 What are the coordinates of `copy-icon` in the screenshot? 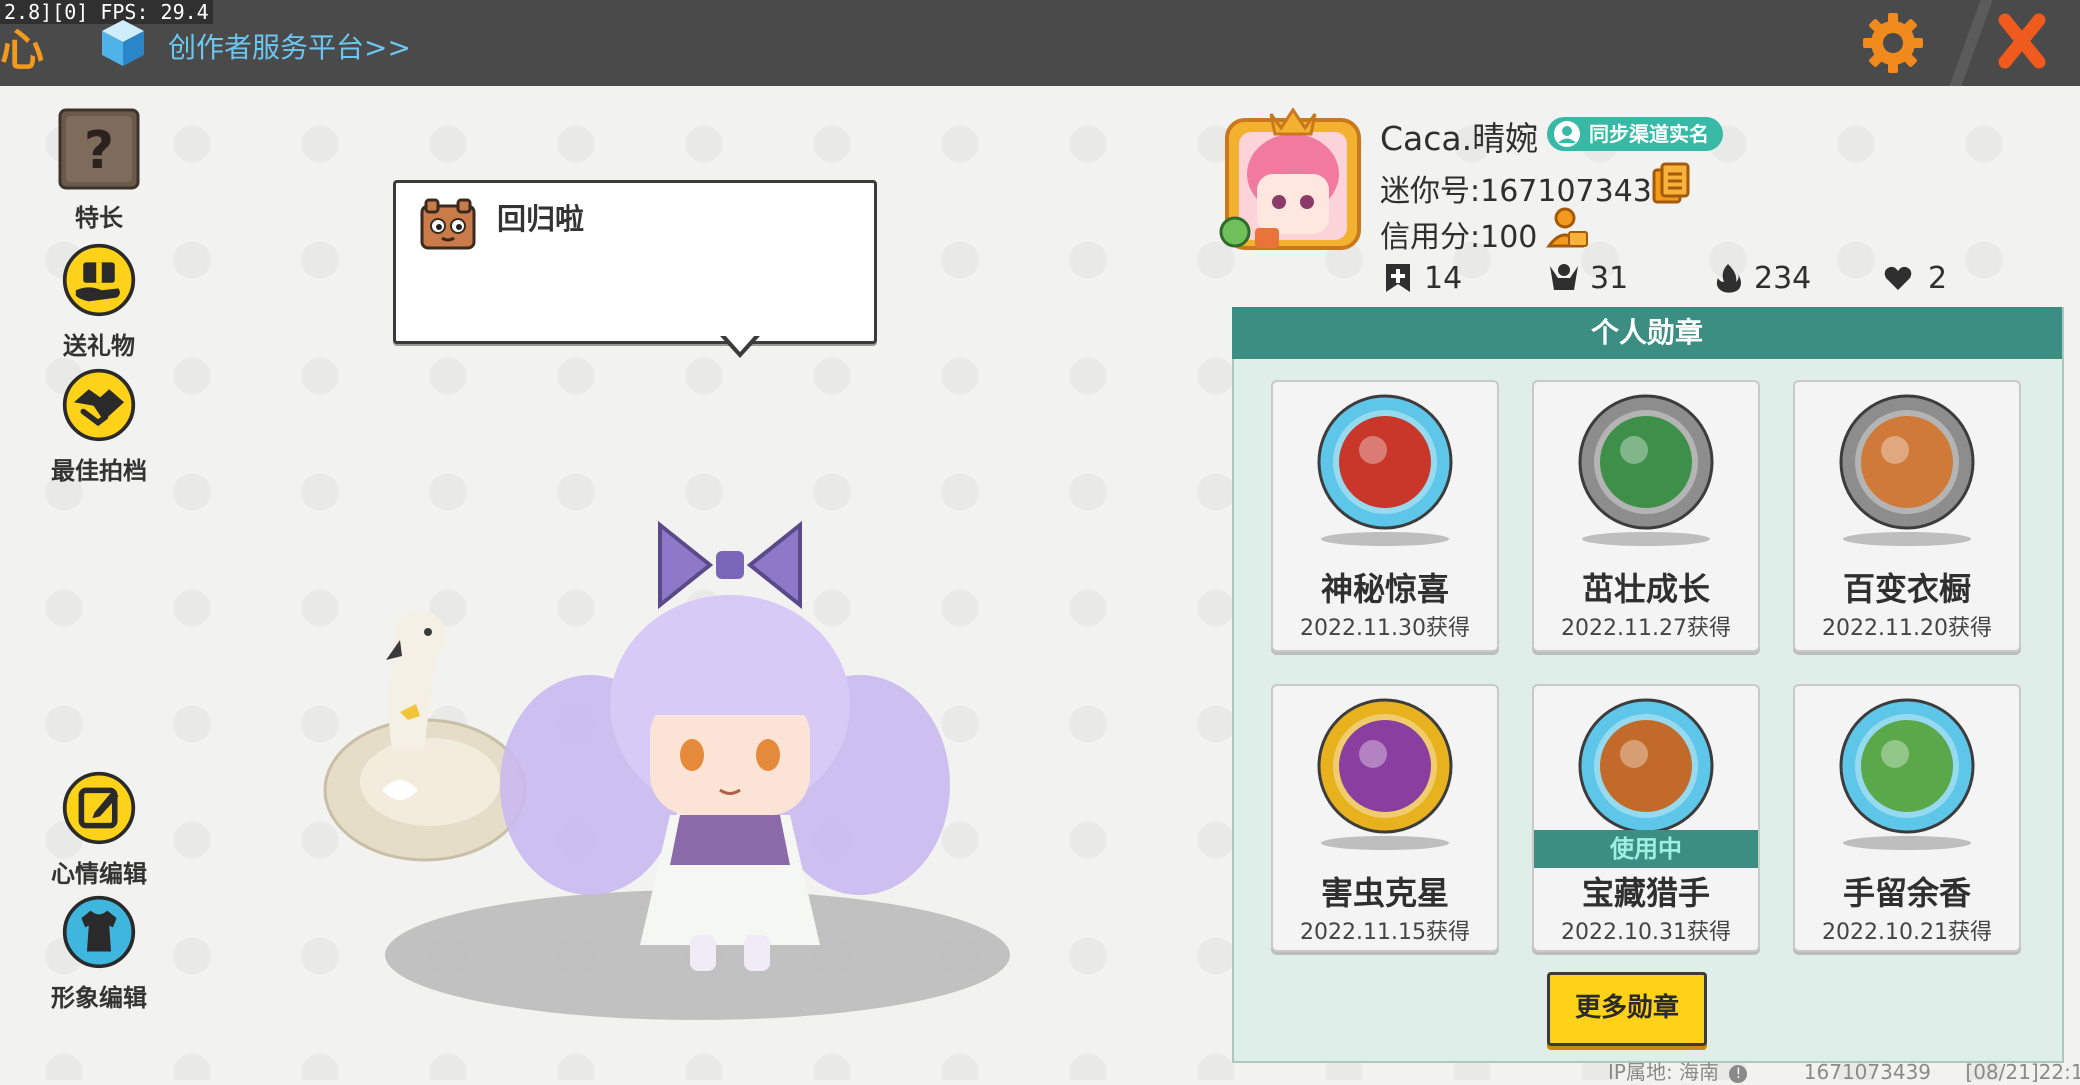 It's located at (1671, 183).